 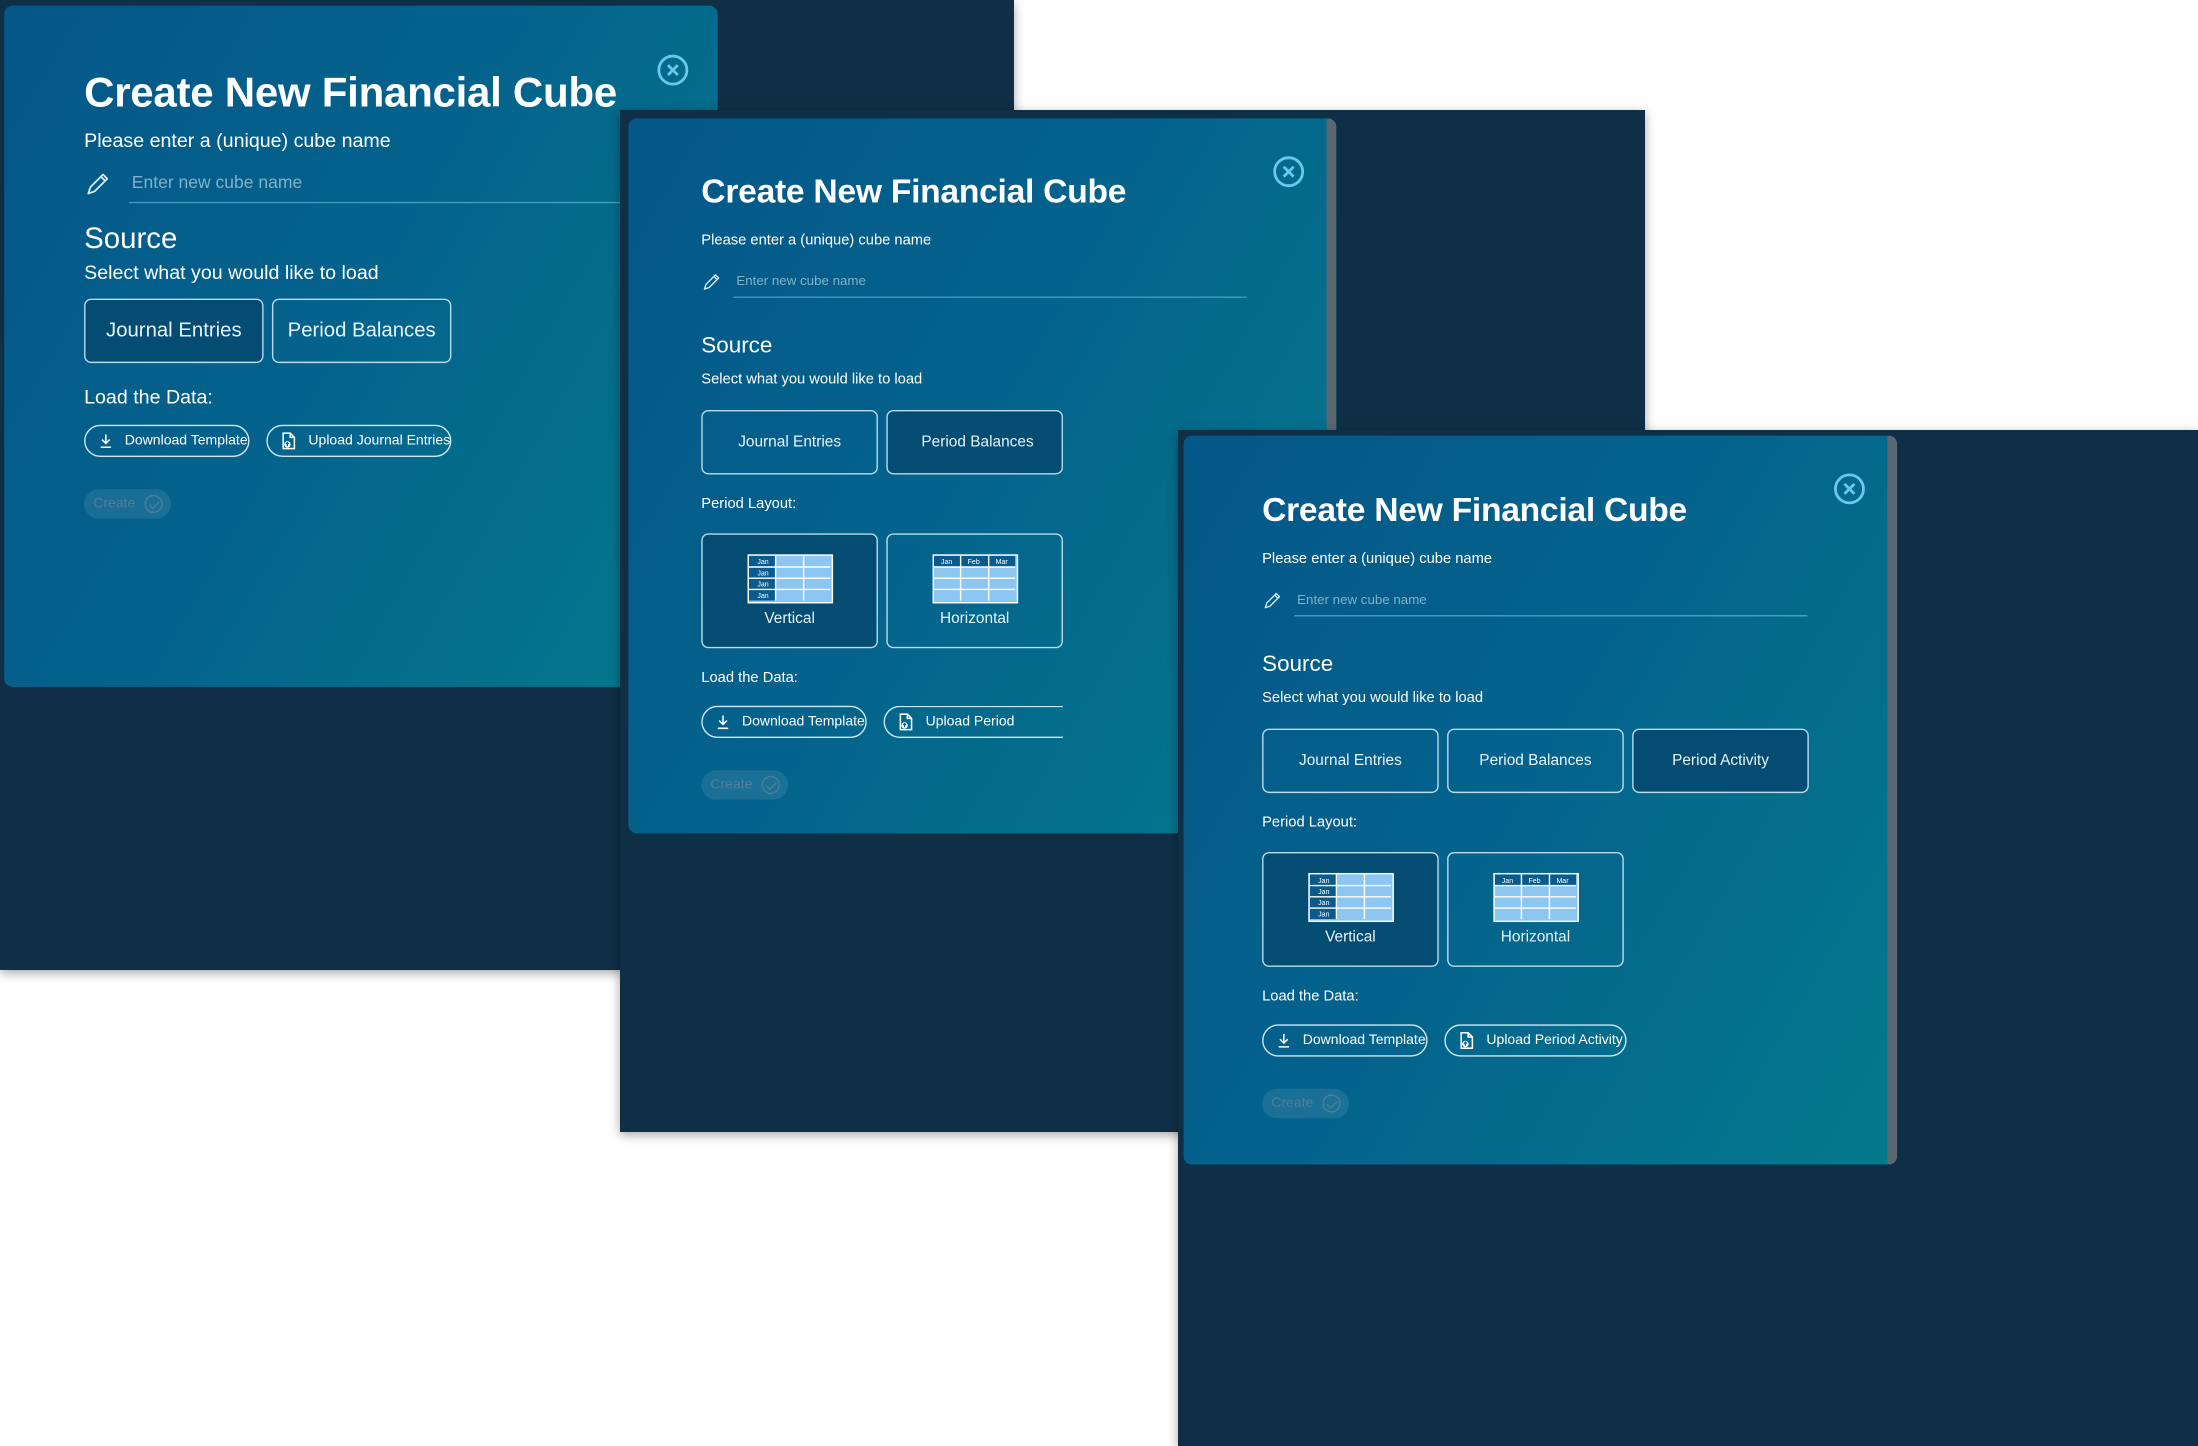 What do you see at coordinates (1892, 800) in the screenshot?
I see `scrollbar` at bounding box center [1892, 800].